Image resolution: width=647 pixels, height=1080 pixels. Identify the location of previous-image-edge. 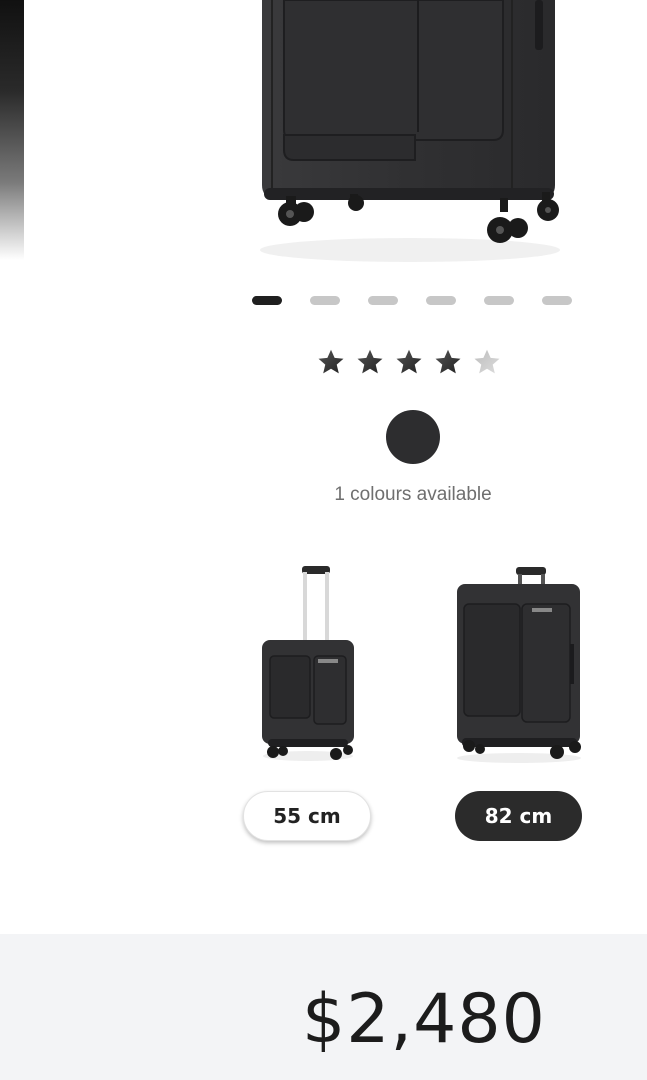
(12, 130).